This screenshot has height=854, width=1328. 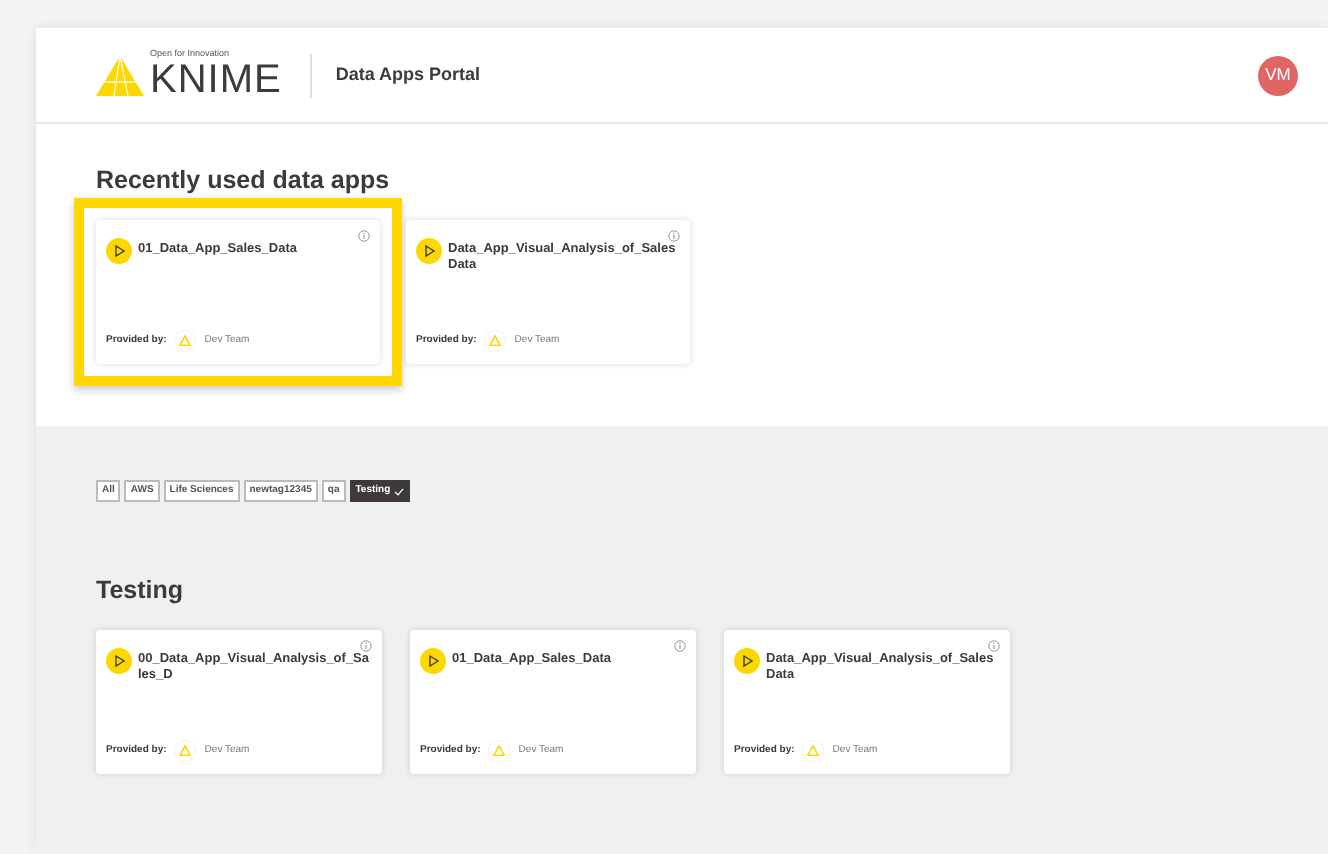 What do you see at coordinates (408, 74) in the screenshot?
I see `portal-title: Data Apps Portal` at bounding box center [408, 74].